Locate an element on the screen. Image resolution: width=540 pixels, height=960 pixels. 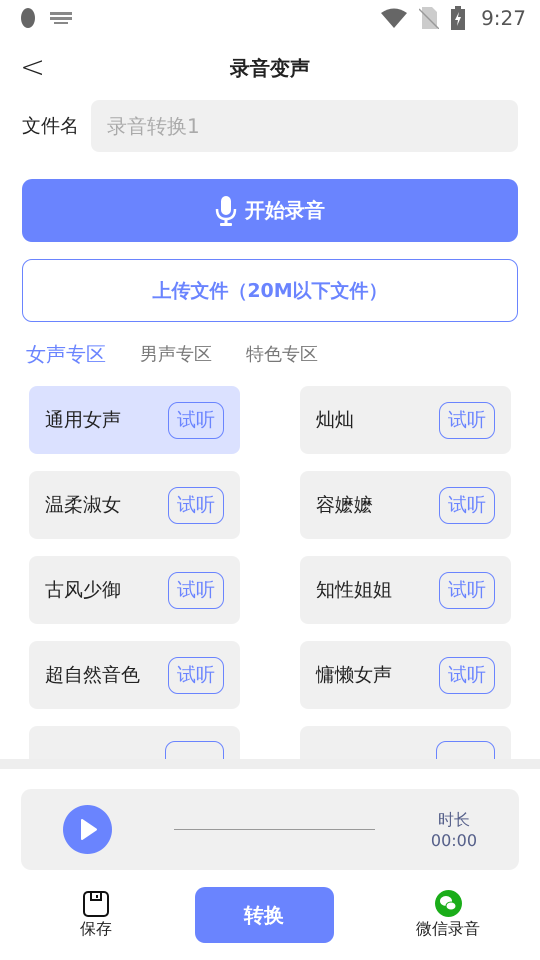
voice-name: 超自然音色 is located at coordinates (92, 675).